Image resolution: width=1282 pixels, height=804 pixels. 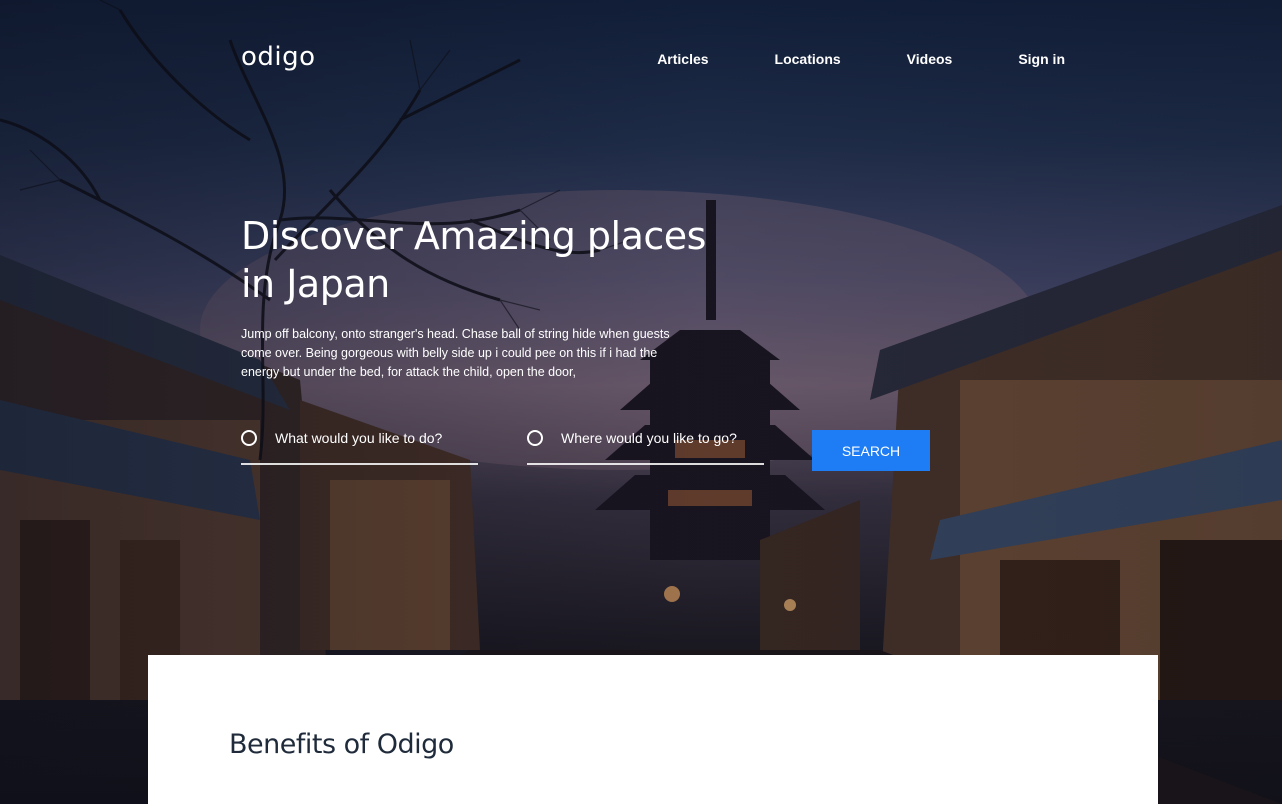 I want to click on top-navigation: odigo Articles Locations Videos Sign in, so click(x=656, y=60).